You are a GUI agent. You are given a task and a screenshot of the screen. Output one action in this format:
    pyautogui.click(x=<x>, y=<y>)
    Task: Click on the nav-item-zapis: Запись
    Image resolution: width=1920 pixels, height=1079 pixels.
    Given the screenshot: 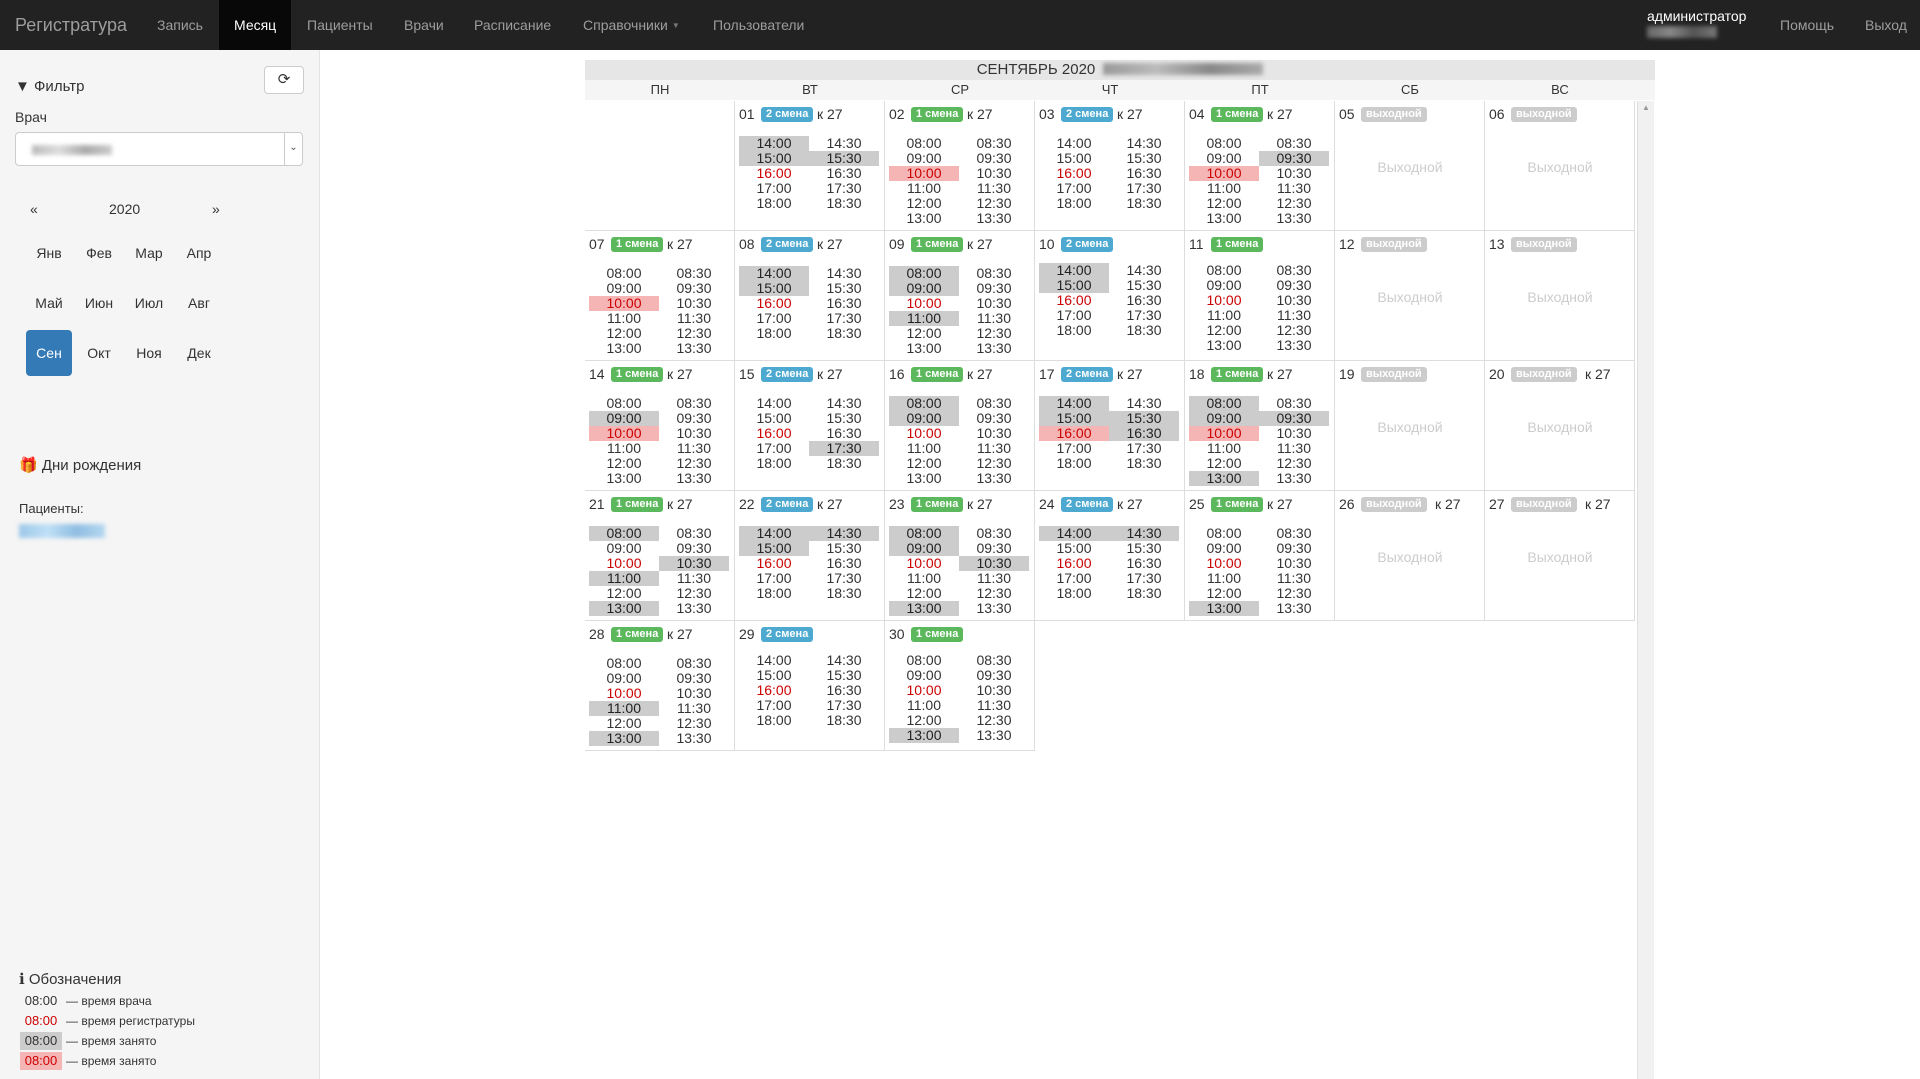 What is the action you would take?
    pyautogui.click(x=180, y=25)
    